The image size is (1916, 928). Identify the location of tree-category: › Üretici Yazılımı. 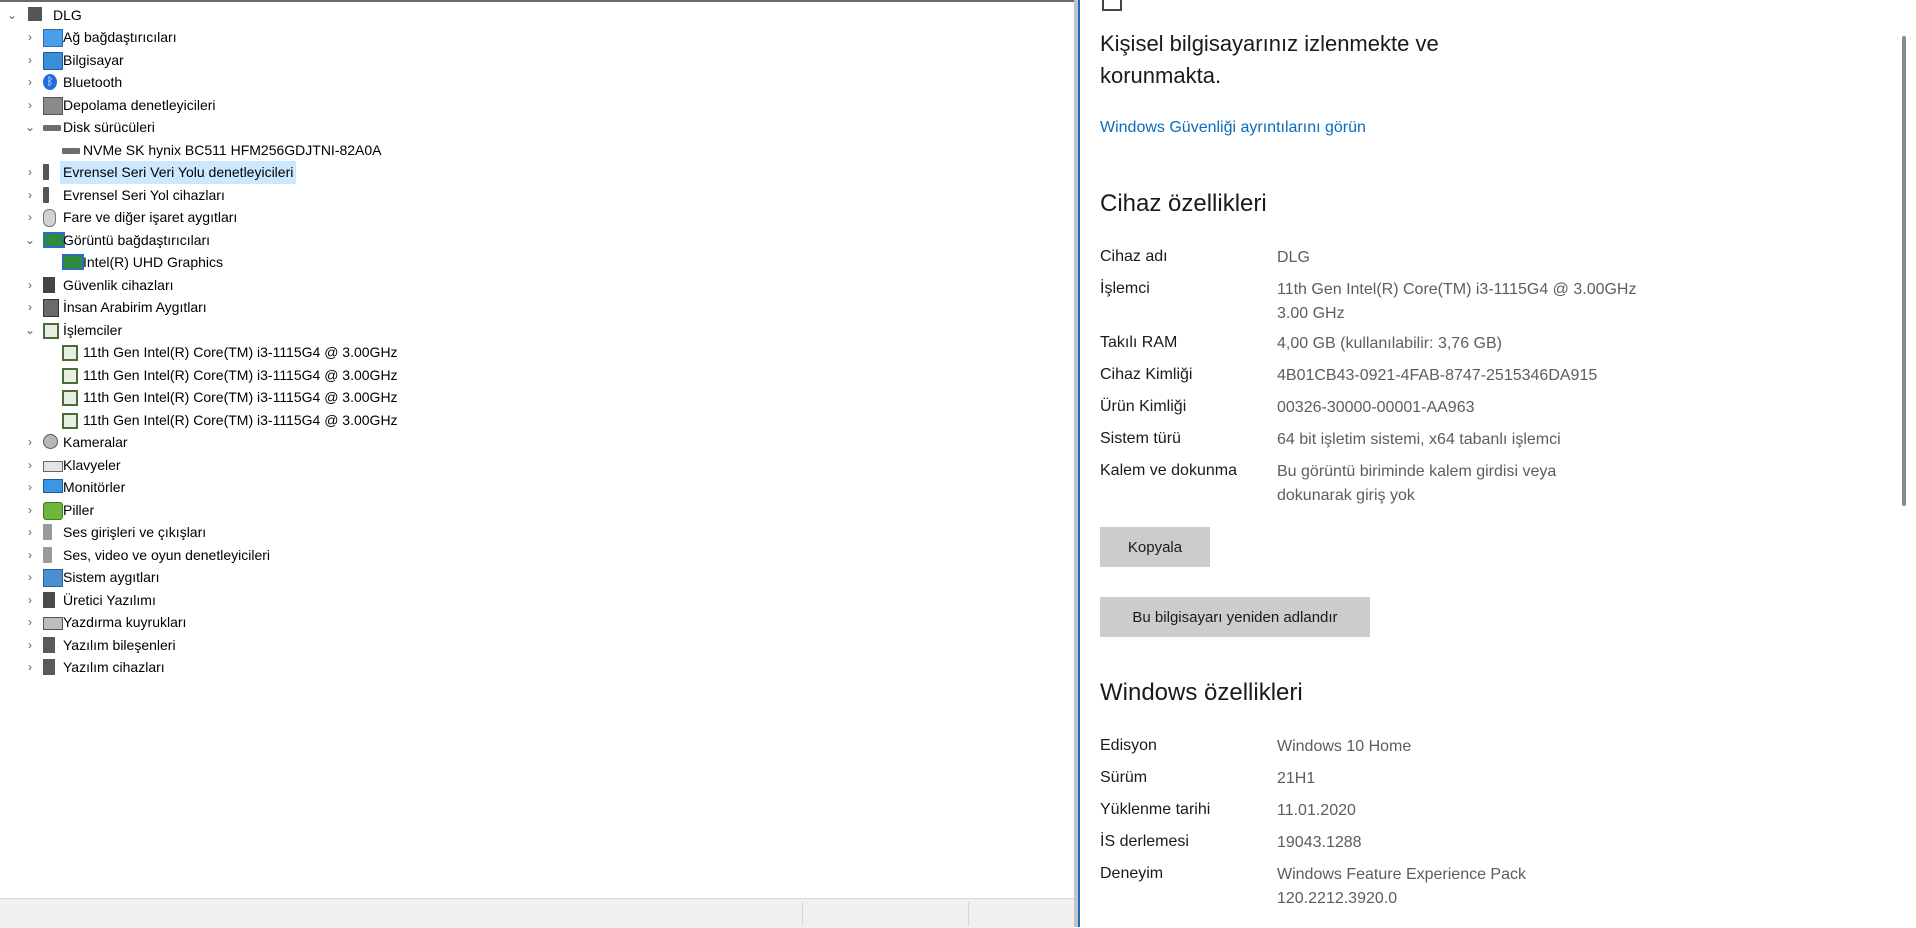
(537, 600).